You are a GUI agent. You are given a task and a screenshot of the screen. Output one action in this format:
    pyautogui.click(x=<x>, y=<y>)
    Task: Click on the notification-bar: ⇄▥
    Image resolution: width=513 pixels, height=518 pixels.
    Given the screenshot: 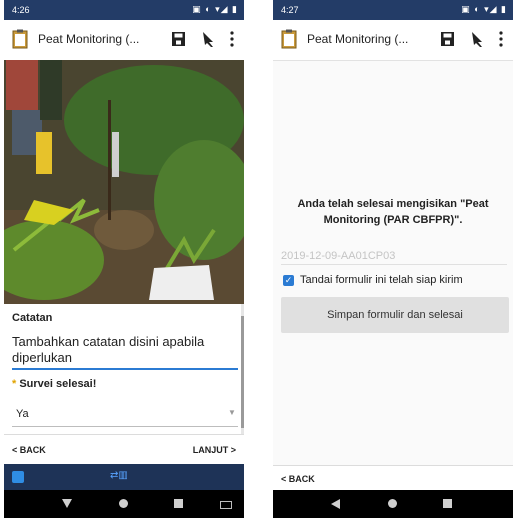 What is the action you would take?
    pyautogui.click(x=124, y=477)
    